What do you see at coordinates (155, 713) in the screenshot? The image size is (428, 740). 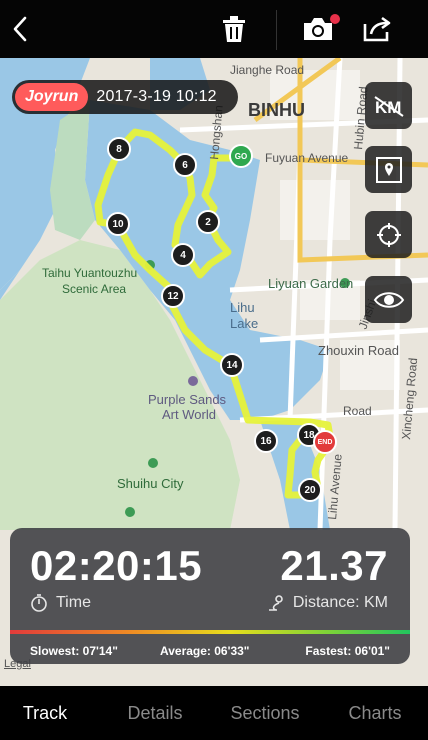 I see `tab-details: Details` at bounding box center [155, 713].